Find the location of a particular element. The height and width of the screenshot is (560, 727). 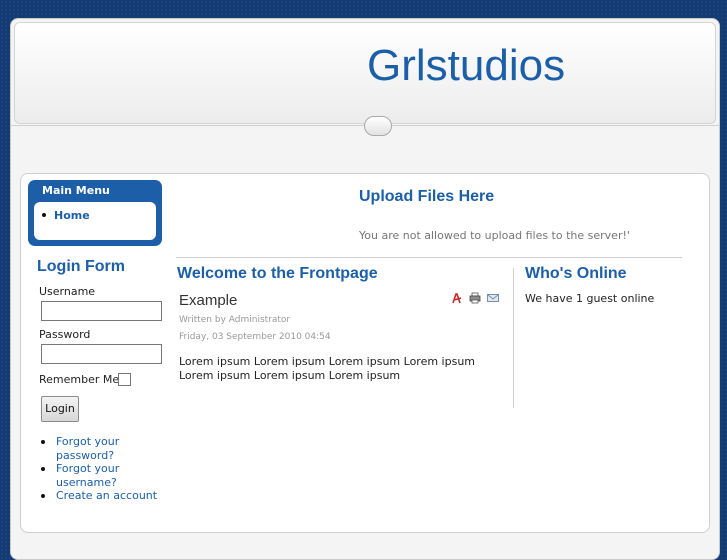

menu-item-label: Home is located at coordinates (72, 215).